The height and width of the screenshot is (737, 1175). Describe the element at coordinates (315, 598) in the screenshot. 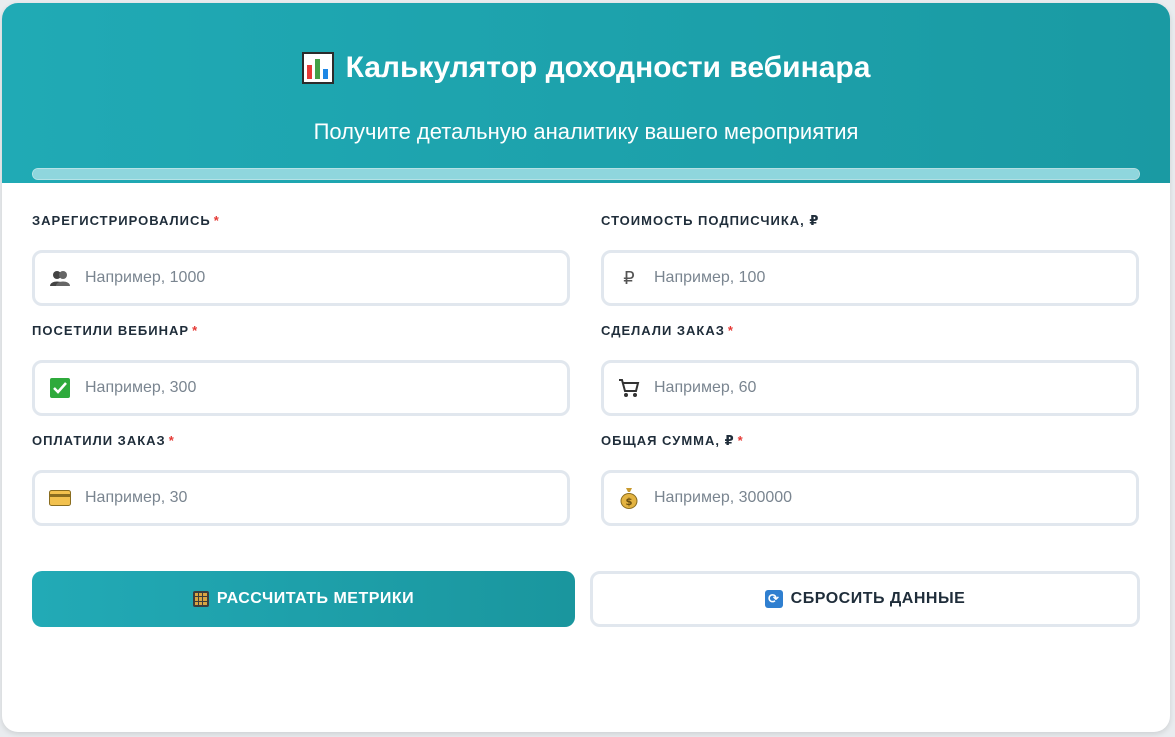

I see `calculate-button-label: РАССЧИТАТЬ МЕТРИКИ` at that location.